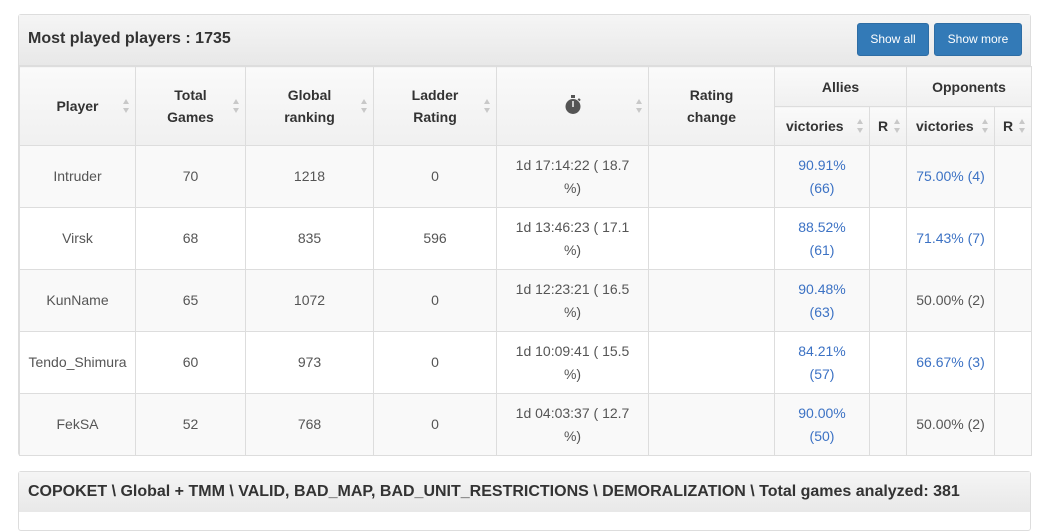 The height and width of the screenshot is (531, 1054). What do you see at coordinates (822, 350) in the screenshot?
I see `allies-victories-percent: 84.21%` at bounding box center [822, 350].